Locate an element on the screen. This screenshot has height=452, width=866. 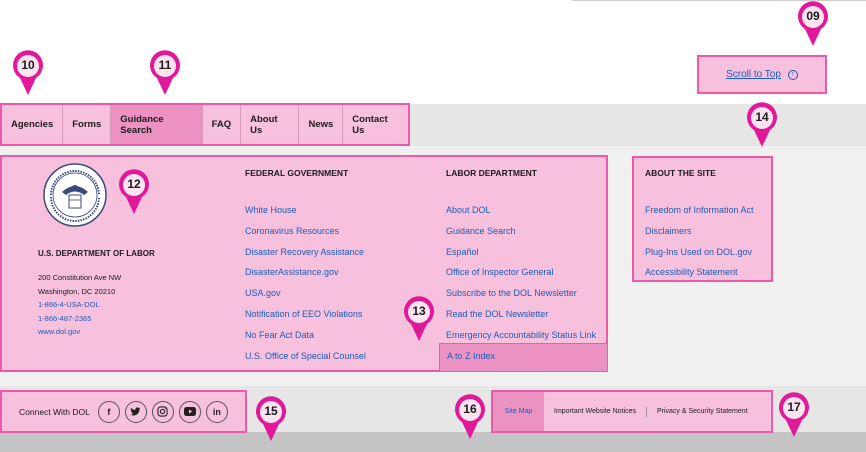
privacy-security-link: Privacy & Security Statement is located at coordinates (702, 411).